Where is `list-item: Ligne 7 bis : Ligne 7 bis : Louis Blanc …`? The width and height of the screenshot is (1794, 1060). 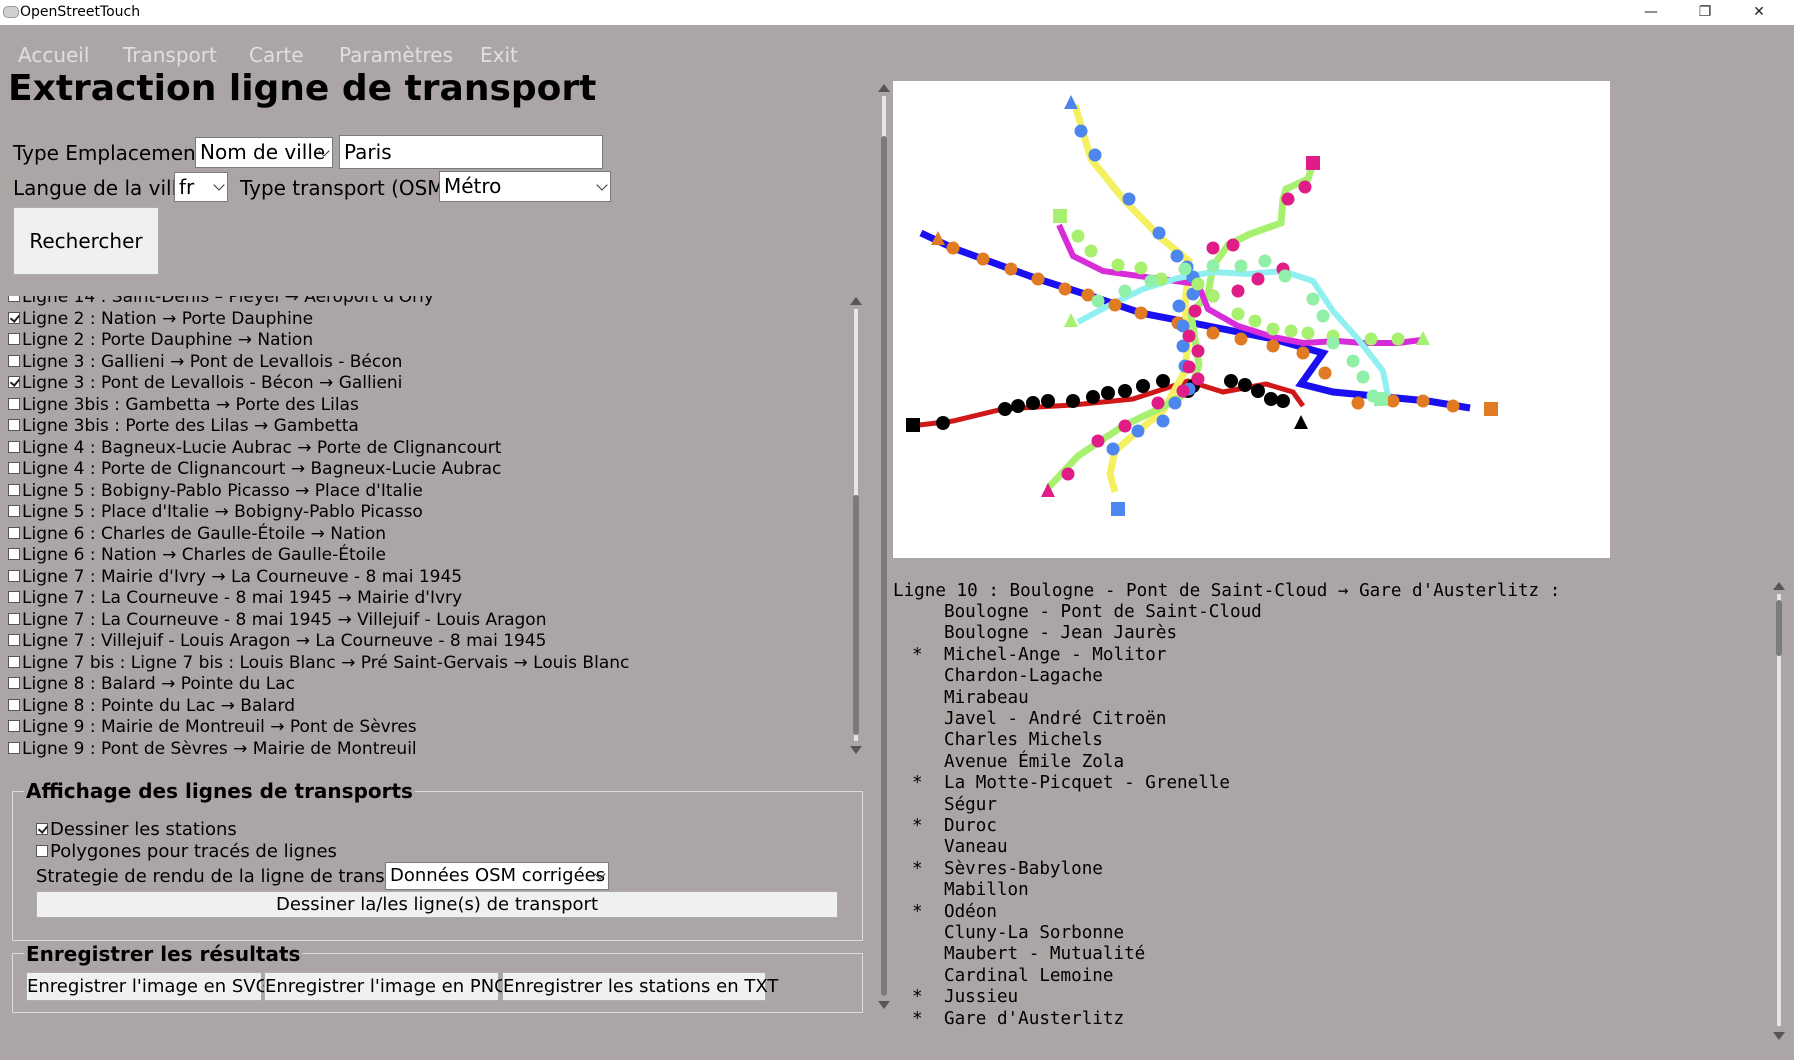
list-item: Ligne 7 bis : Ligne 7 bis : Louis Blanc … is located at coordinates (418, 663).